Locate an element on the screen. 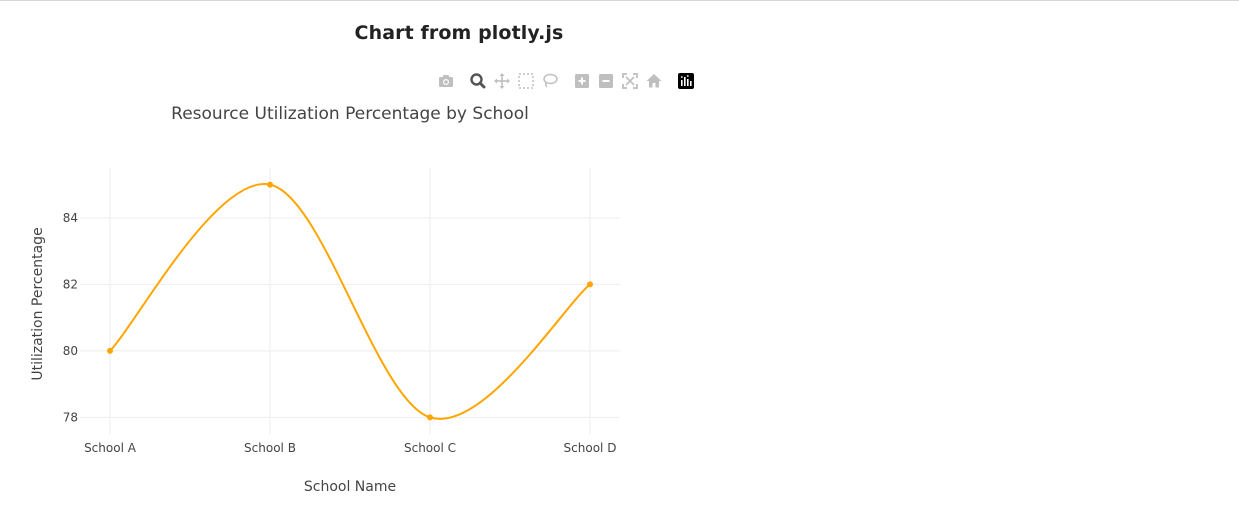 This screenshot has width=1239, height=524. x-tick-label: School B is located at coordinates (270, 448).